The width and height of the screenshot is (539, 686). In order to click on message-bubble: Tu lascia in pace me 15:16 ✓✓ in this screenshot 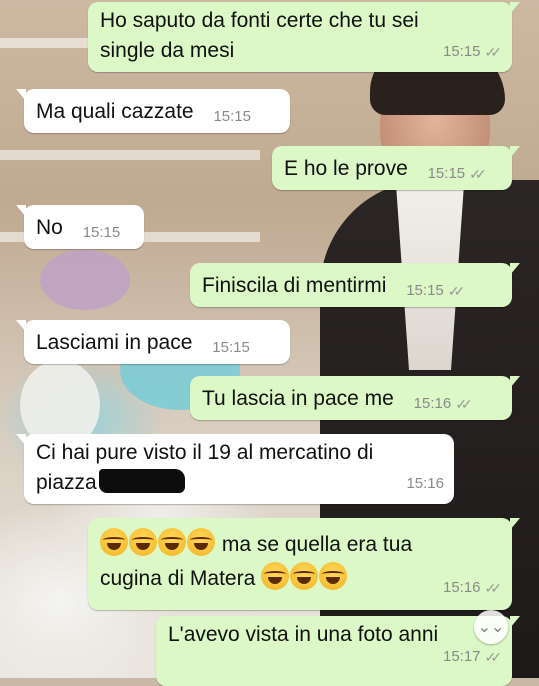, I will do `click(355, 398)`.